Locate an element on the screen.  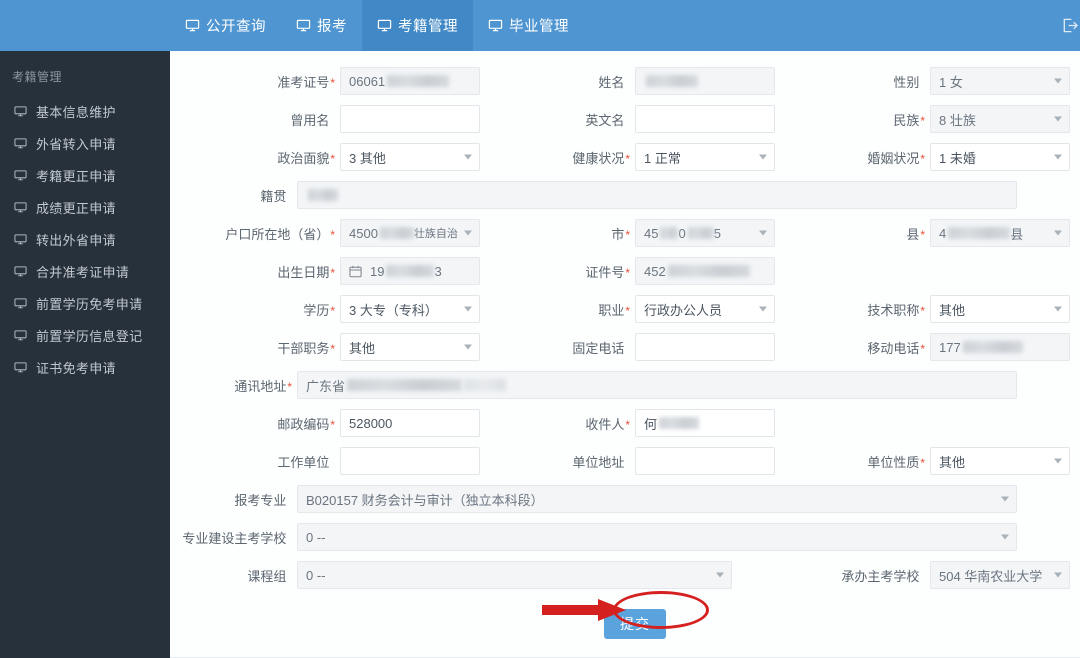
sidebar: 考籍管理 基本信息维护 外省转入申请 考籍更正申请 成绩更正申请 转出外省申请 is located at coordinates (85, 354).